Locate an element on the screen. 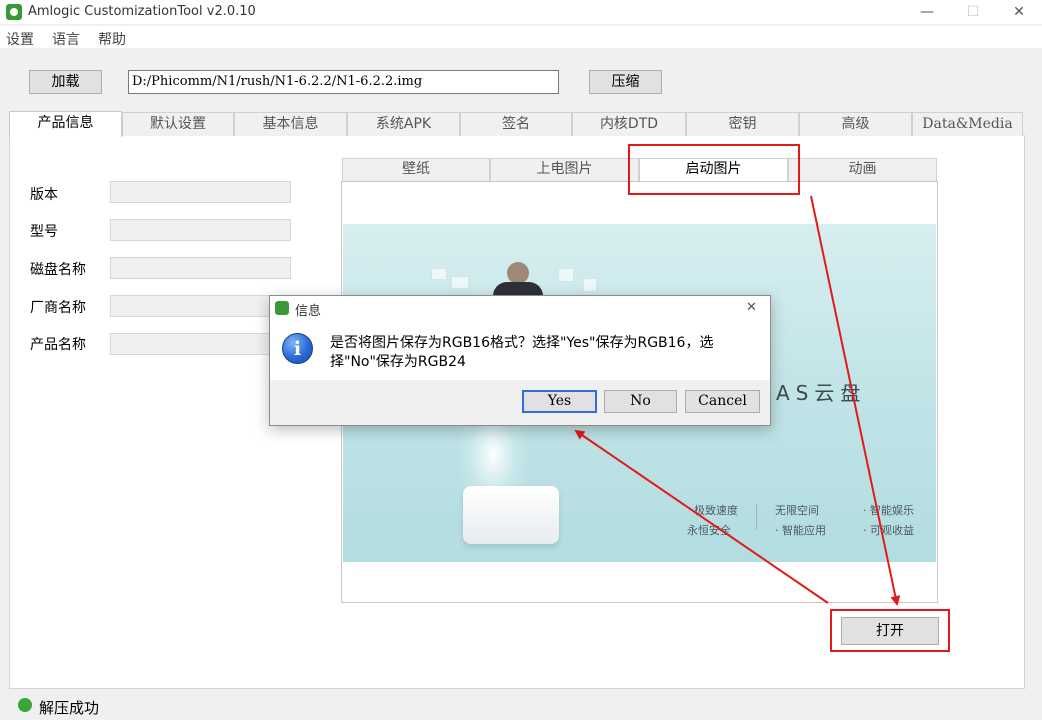 The image size is (1042, 720). tab-system-apk: 系统APK is located at coordinates (403, 124).